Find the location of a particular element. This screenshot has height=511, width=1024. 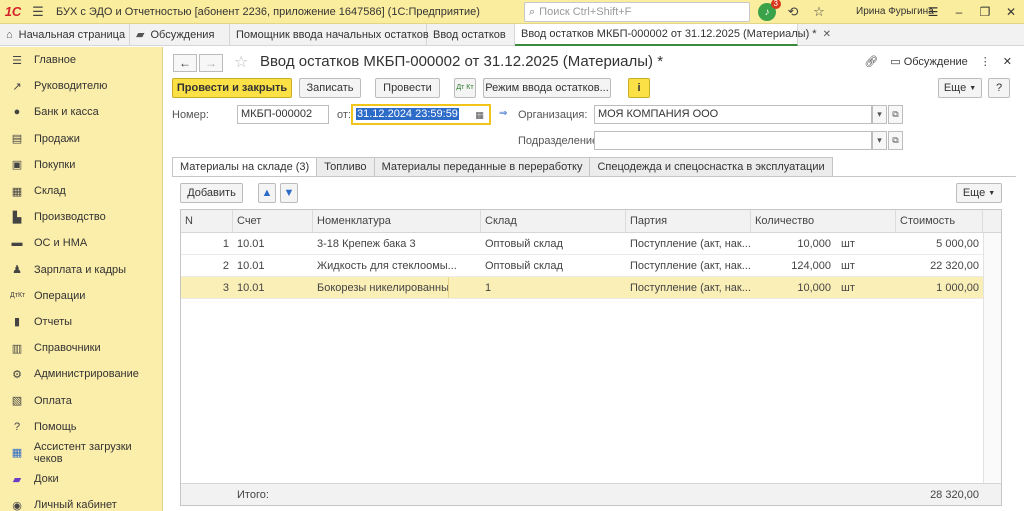

tab-fuel: Топливо is located at coordinates (346, 167).